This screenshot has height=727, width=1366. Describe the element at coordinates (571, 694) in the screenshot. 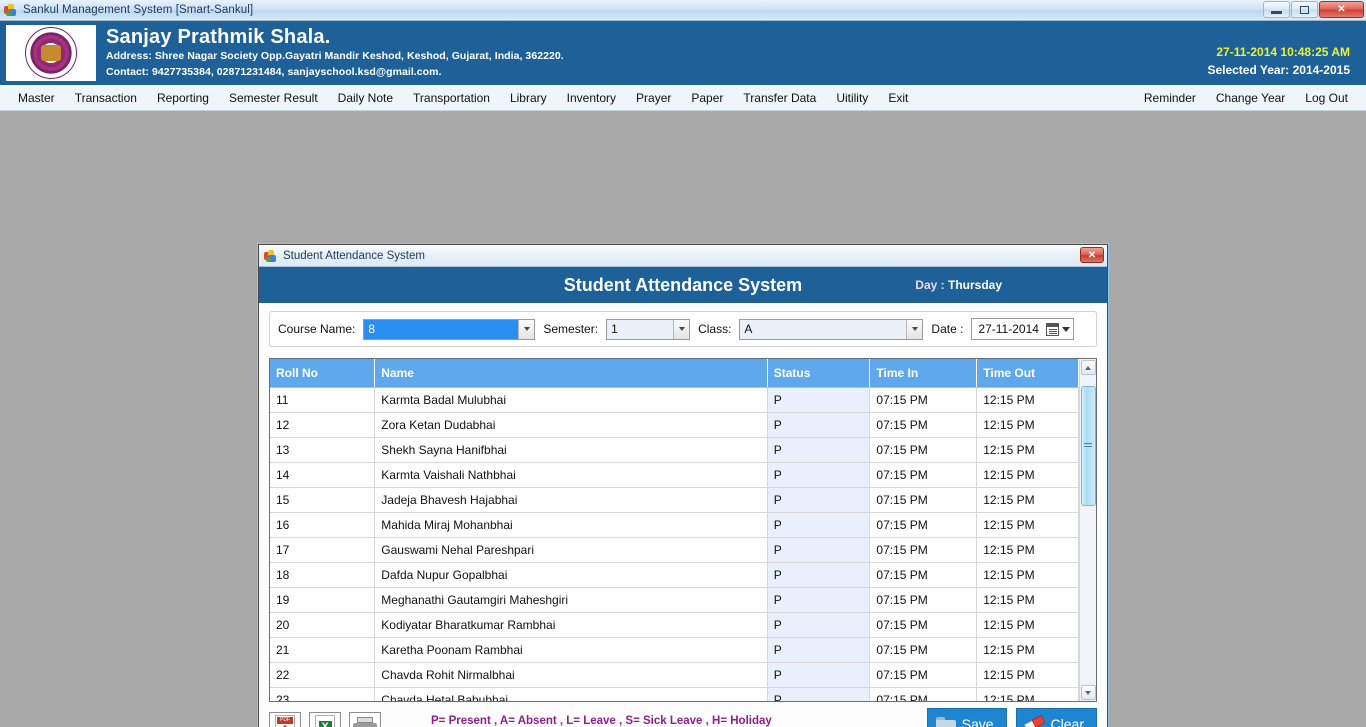

I see `cell-name: Chavda Hetal Babubhai` at that location.